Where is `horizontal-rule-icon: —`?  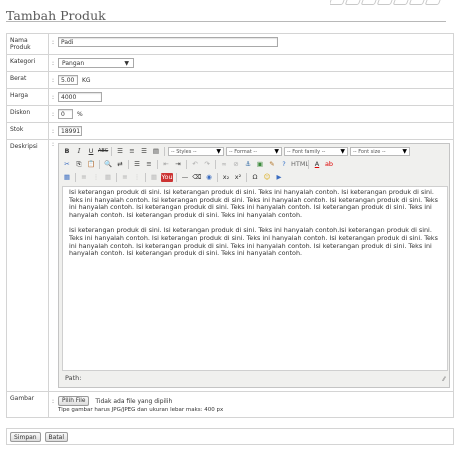
horizontal-rule-icon: — is located at coordinates (185, 177).